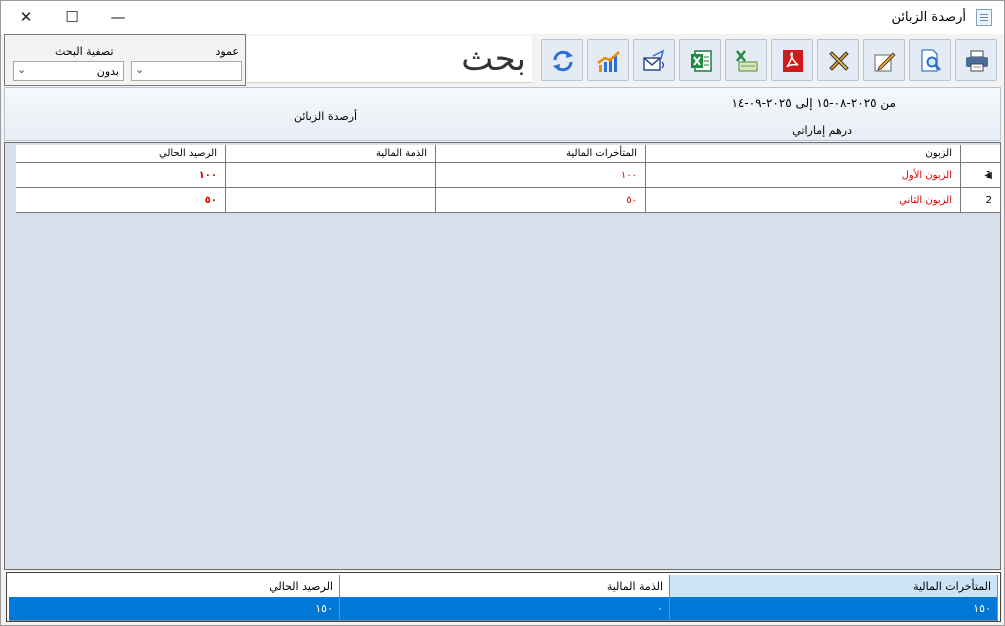  I want to click on report-title: أرصدة الزبائن, so click(326, 116).